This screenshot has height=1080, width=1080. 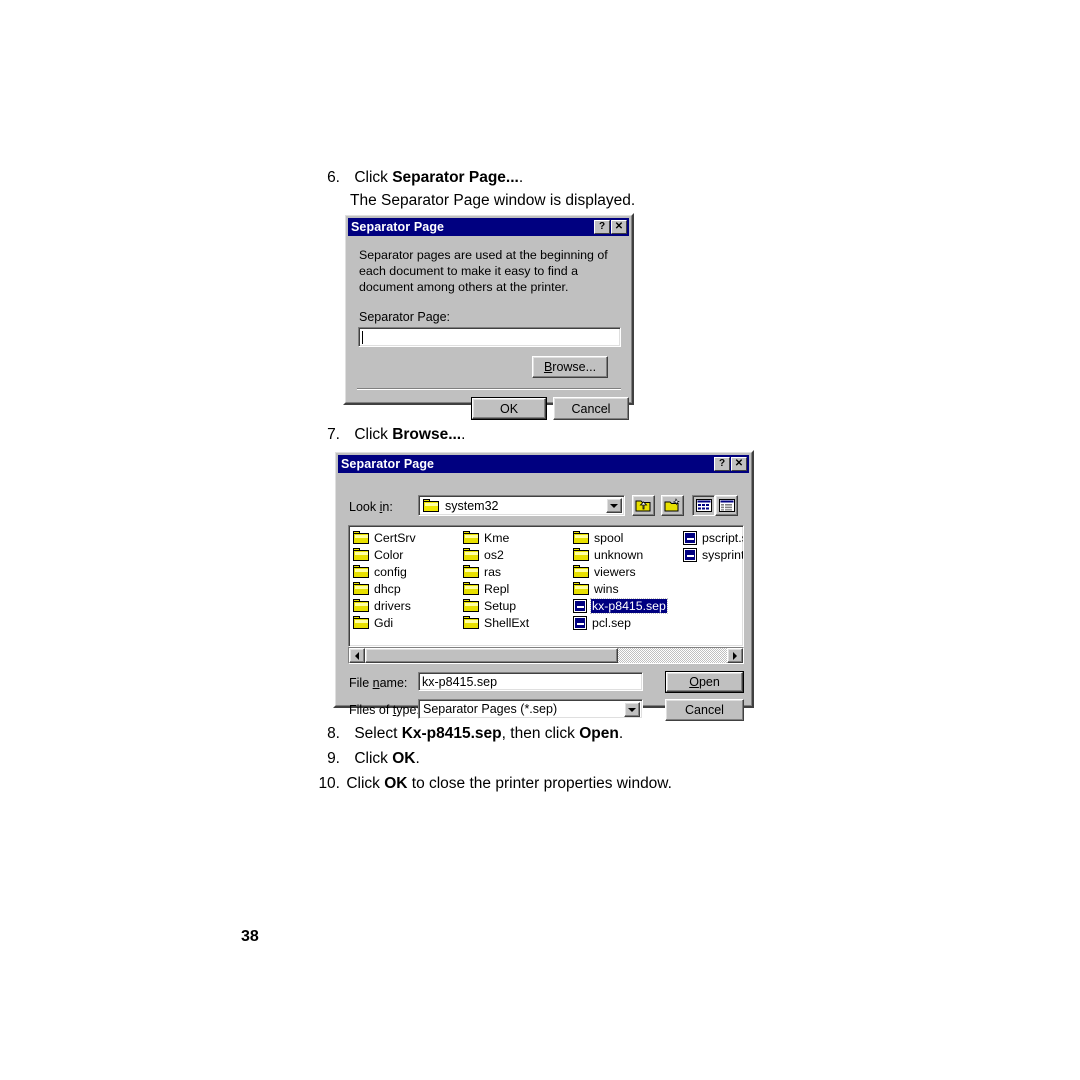 I want to click on up-one-level-glyph, so click(x=643, y=506).